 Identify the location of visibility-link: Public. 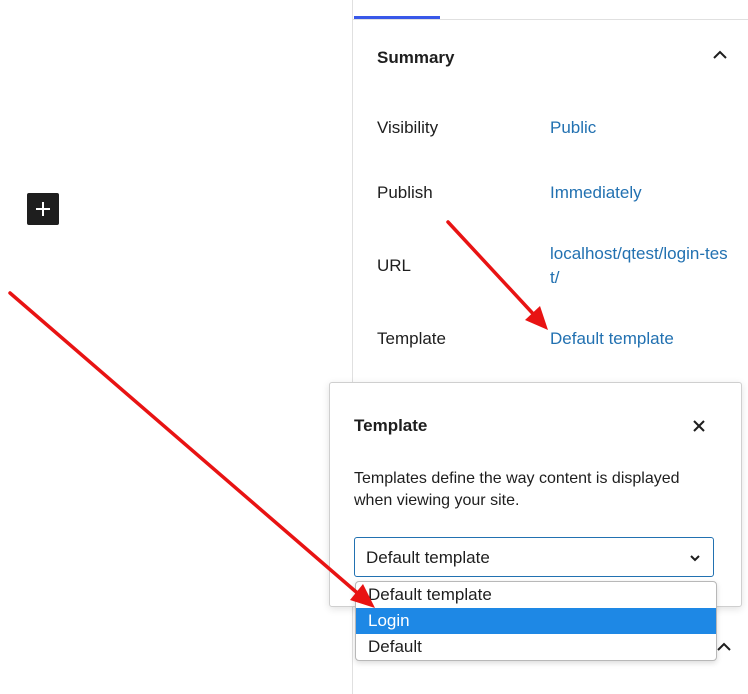
(573, 128).